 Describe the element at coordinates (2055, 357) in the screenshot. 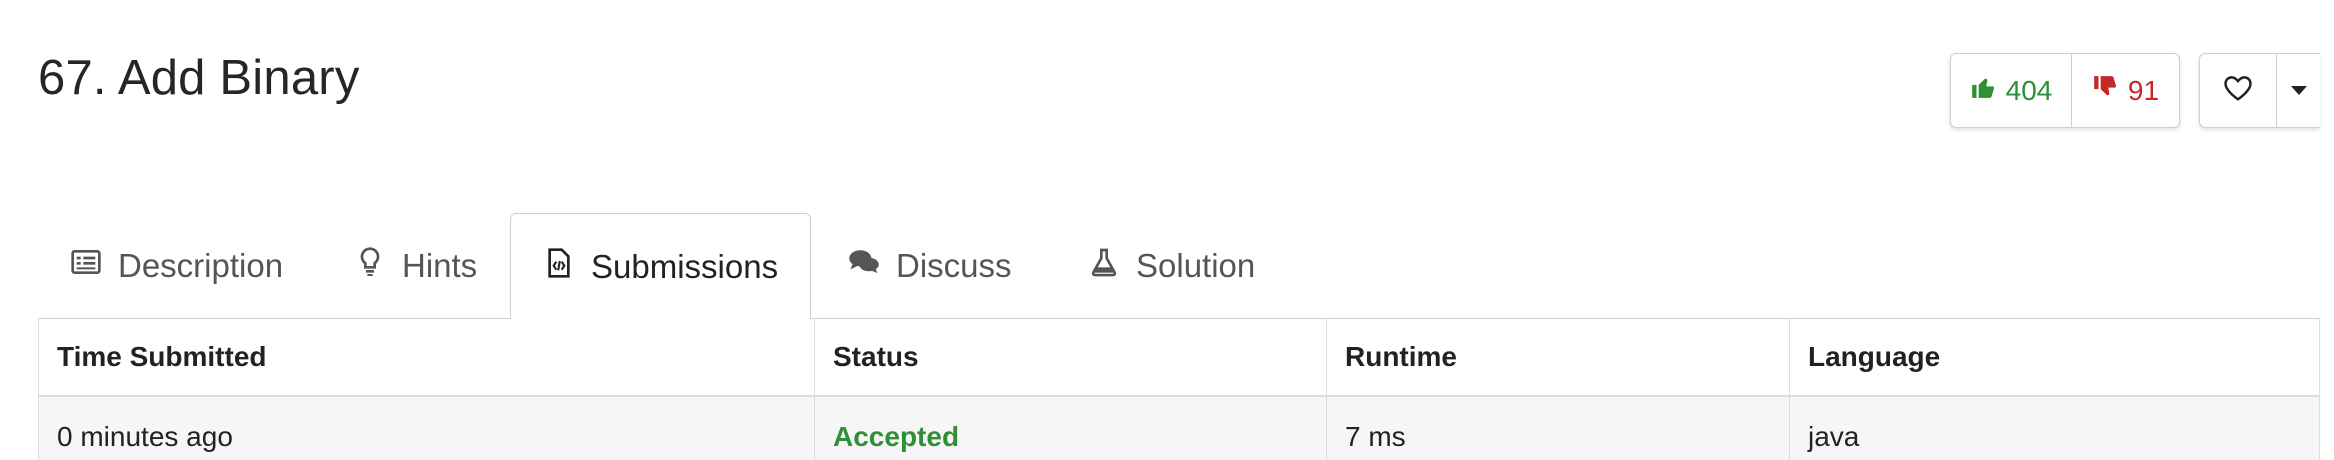

I see `column-header-language: Language` at that location.